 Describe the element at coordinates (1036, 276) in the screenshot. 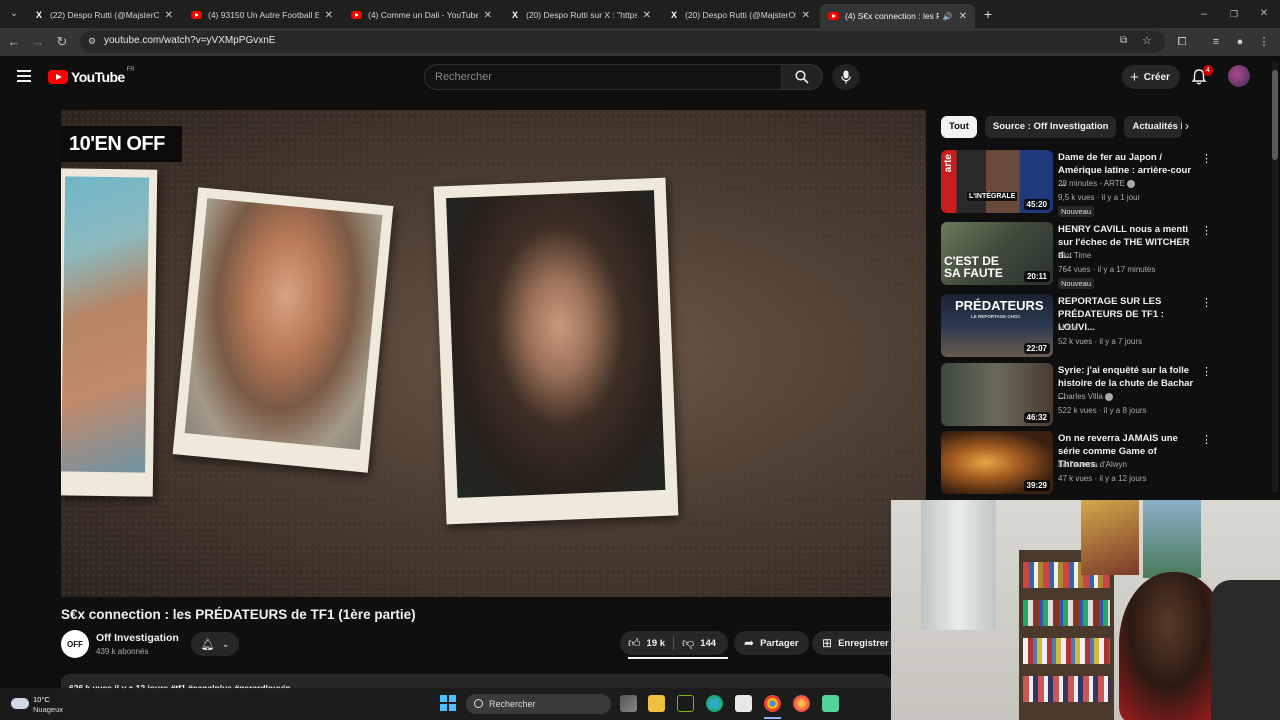

I see `video-duration: 20:11` at that location.